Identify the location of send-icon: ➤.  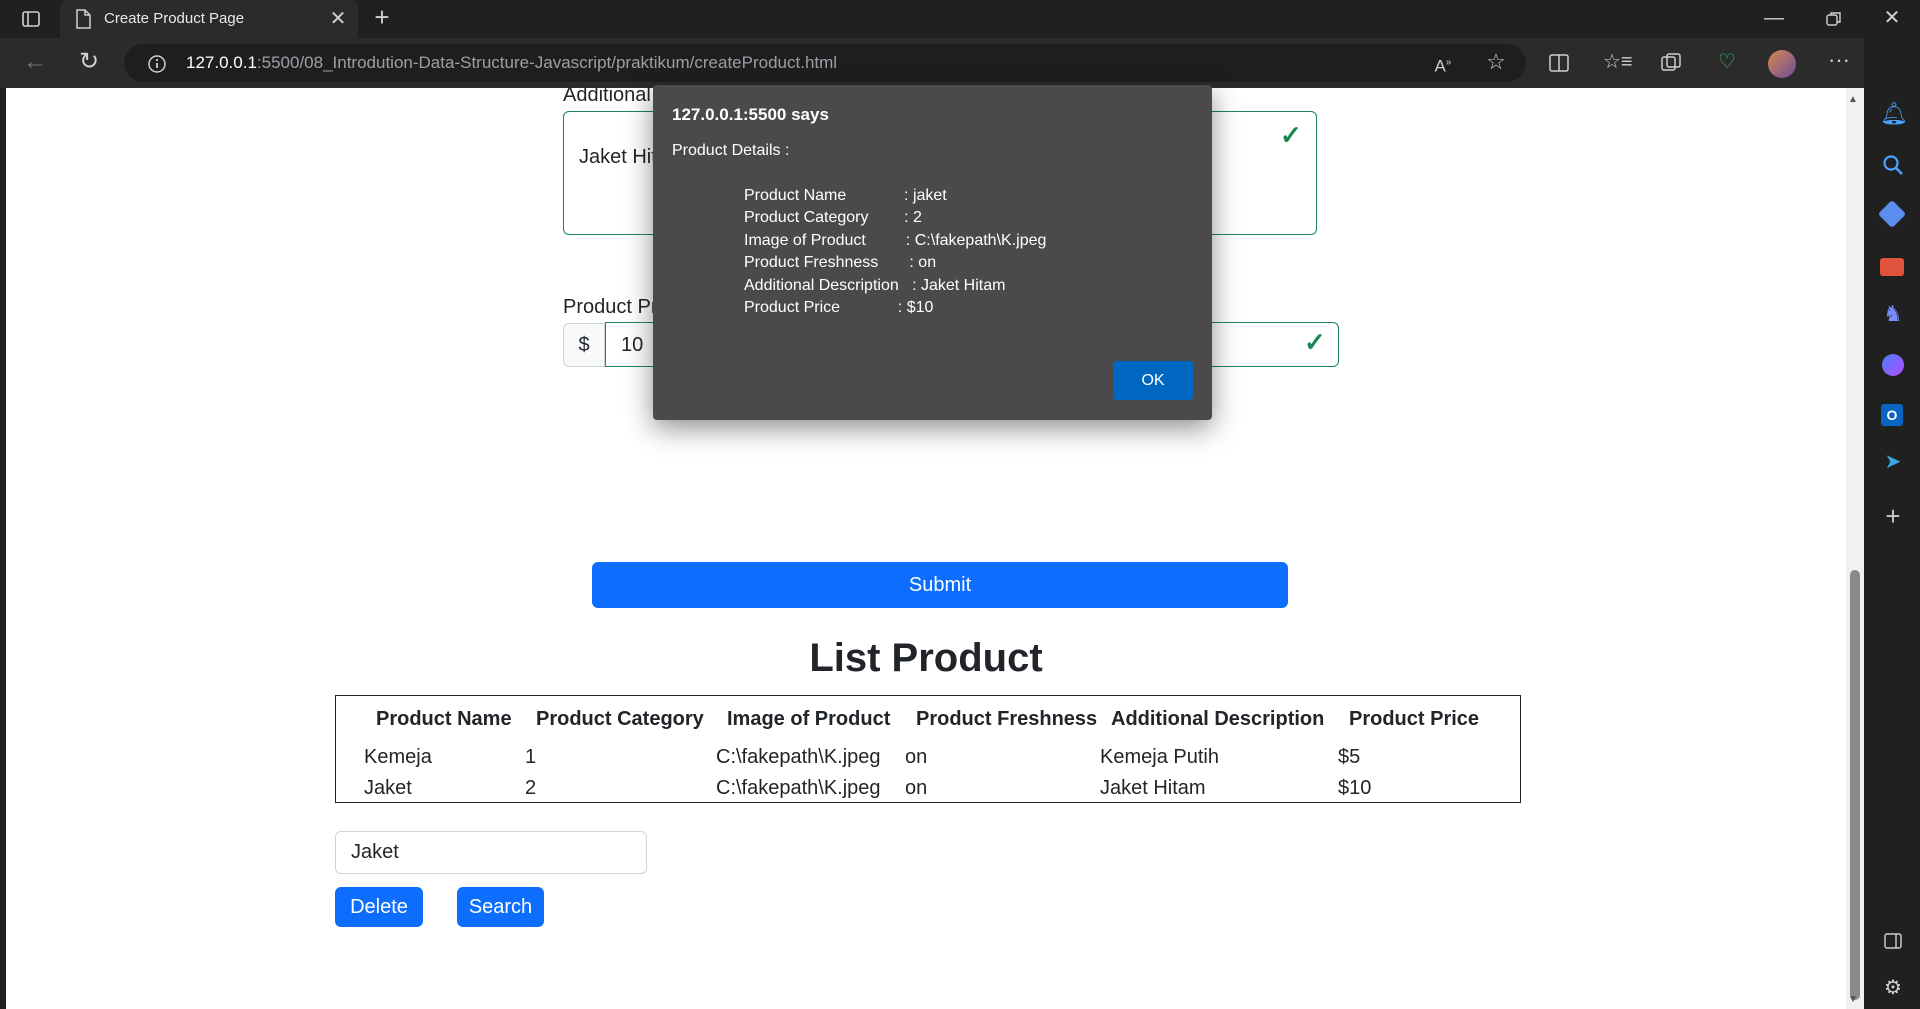
(1893, 462).